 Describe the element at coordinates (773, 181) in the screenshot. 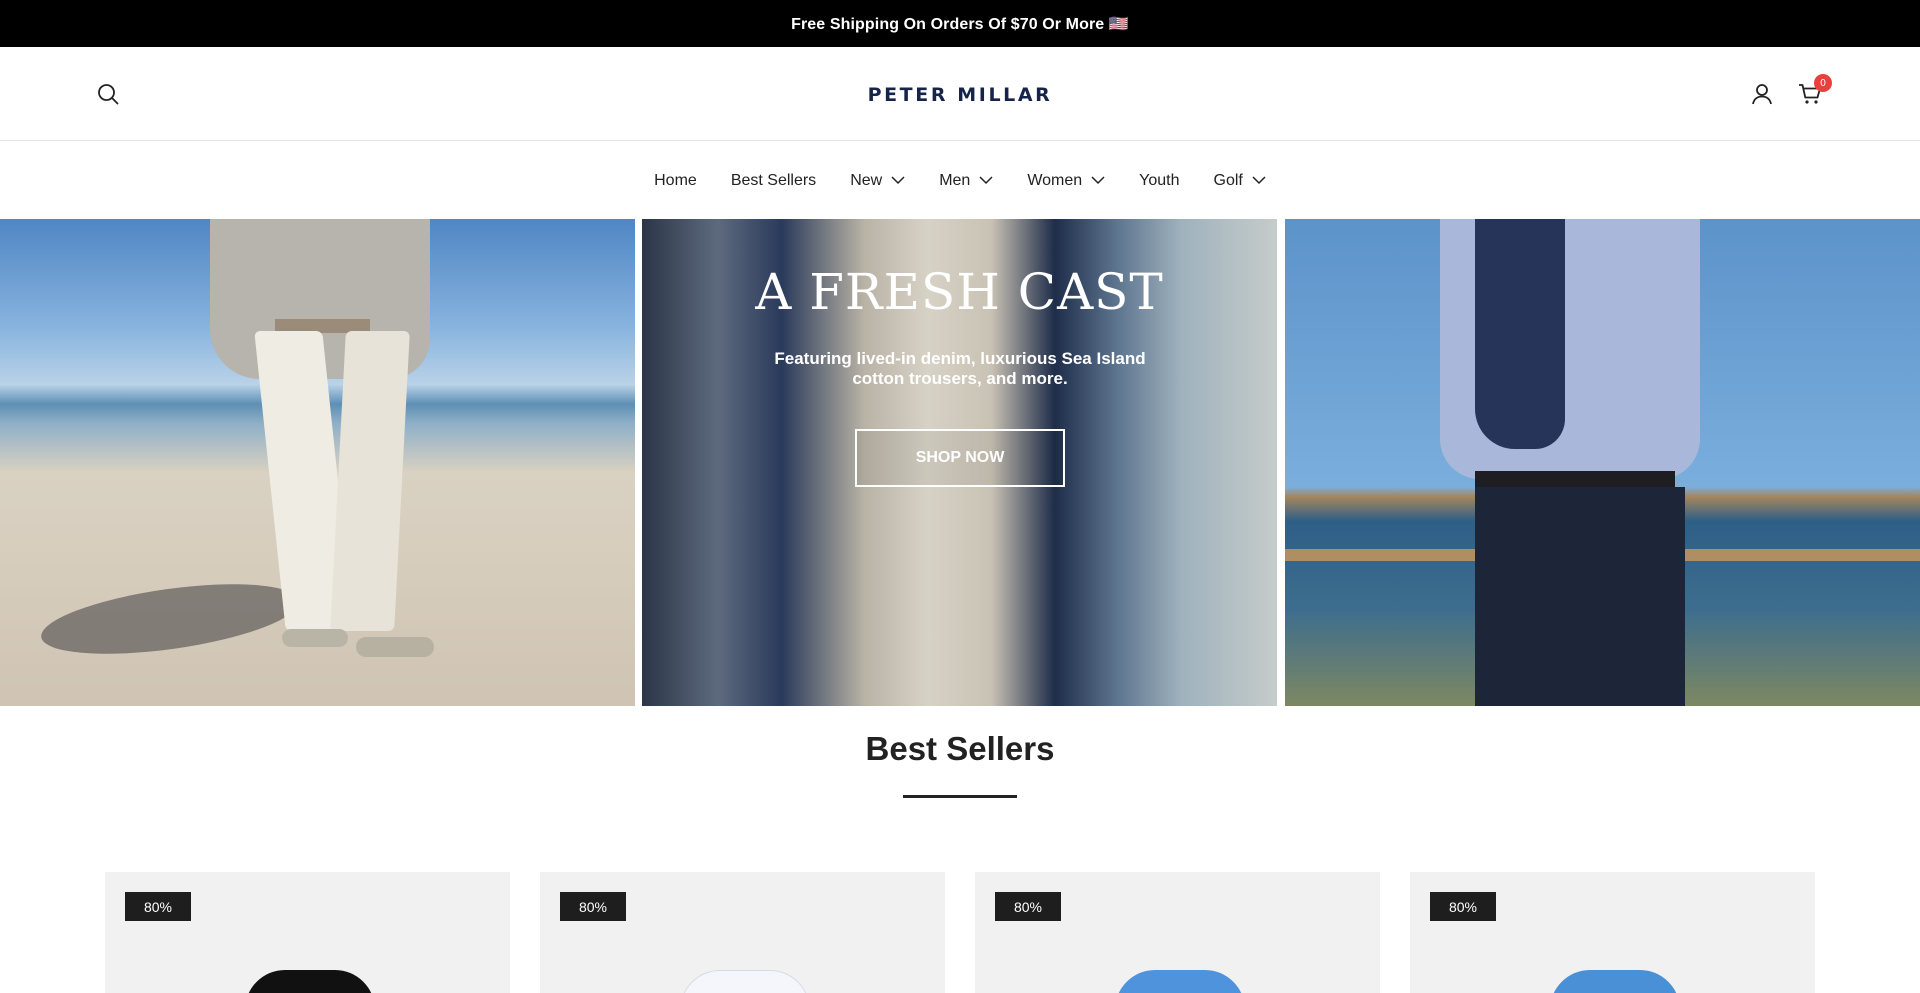

I see `nav-item-best-sellers: Best Sellers` at that location.